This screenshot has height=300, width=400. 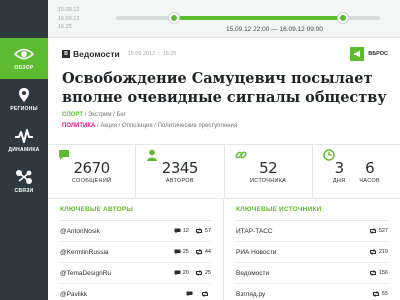 What do you see at coordinates (104, 115) in the screenshot?
I see `tag-subcategories-sport: / Экстрим / Бег` at bounding box center [104, 115].